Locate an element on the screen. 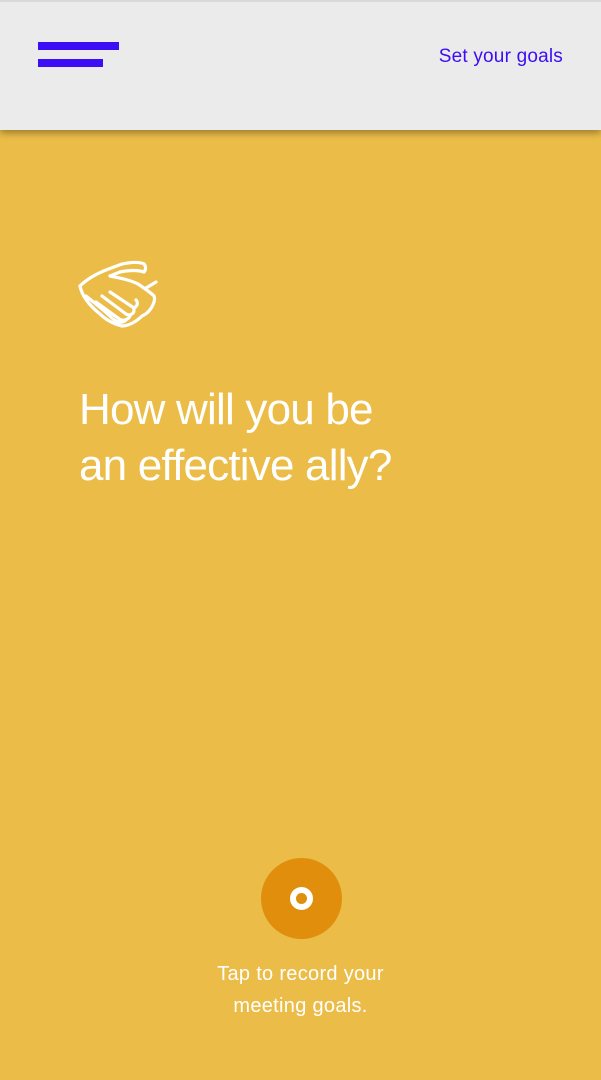  app-header: Set your goals is located at coordinates (300, 65).